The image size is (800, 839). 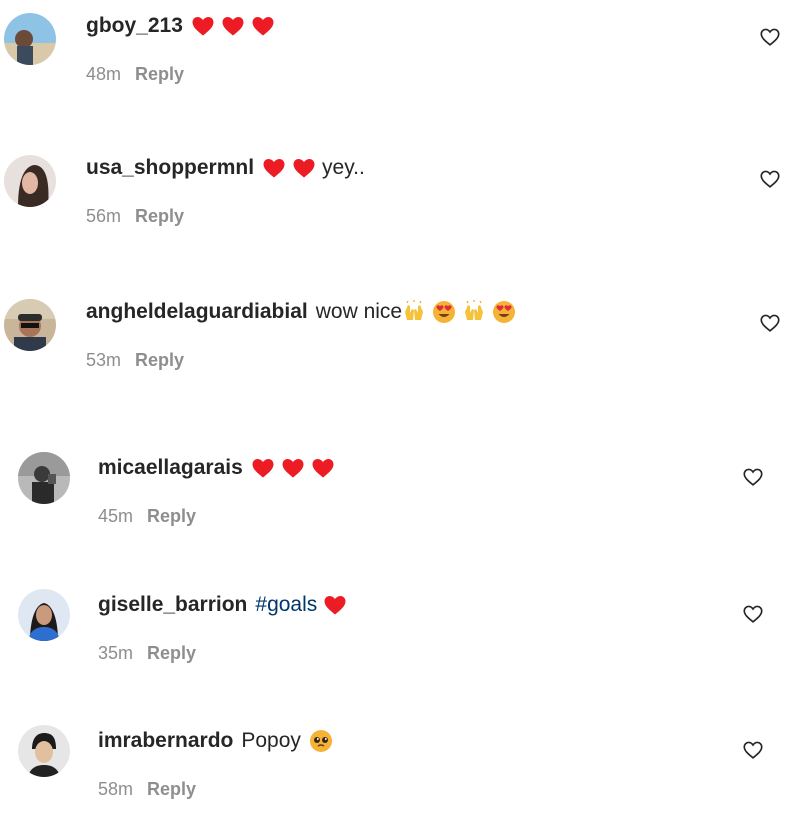 I want to click on comment-username: imrabernardo, so click(x=165, y=741).